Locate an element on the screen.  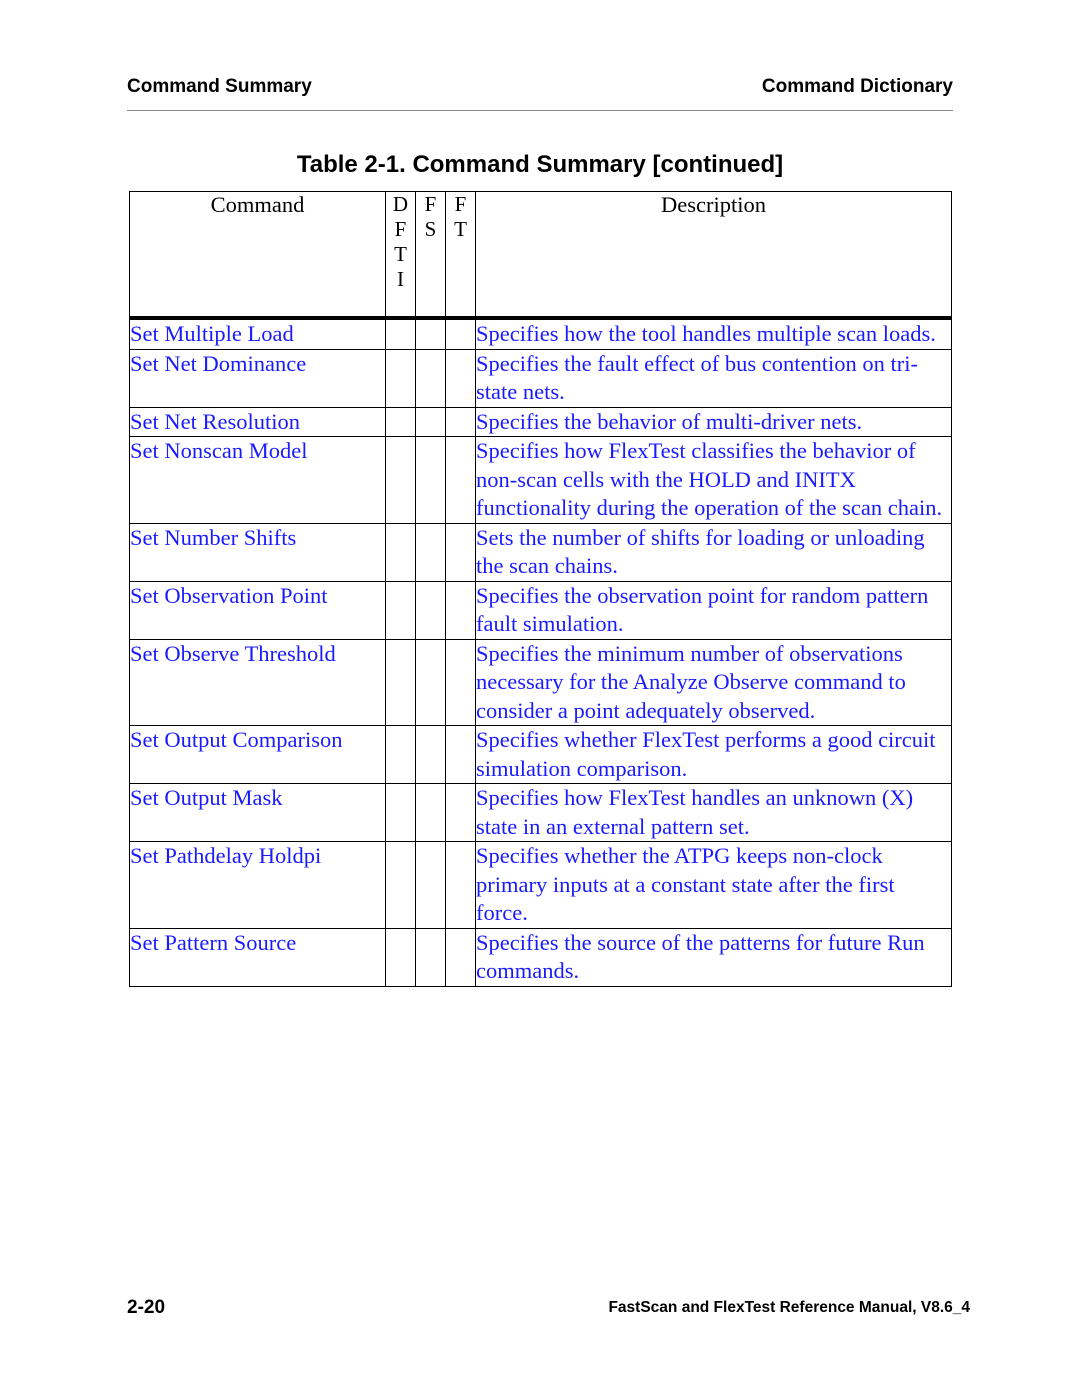
ft-letter: F is located at coordinates (460, 204).